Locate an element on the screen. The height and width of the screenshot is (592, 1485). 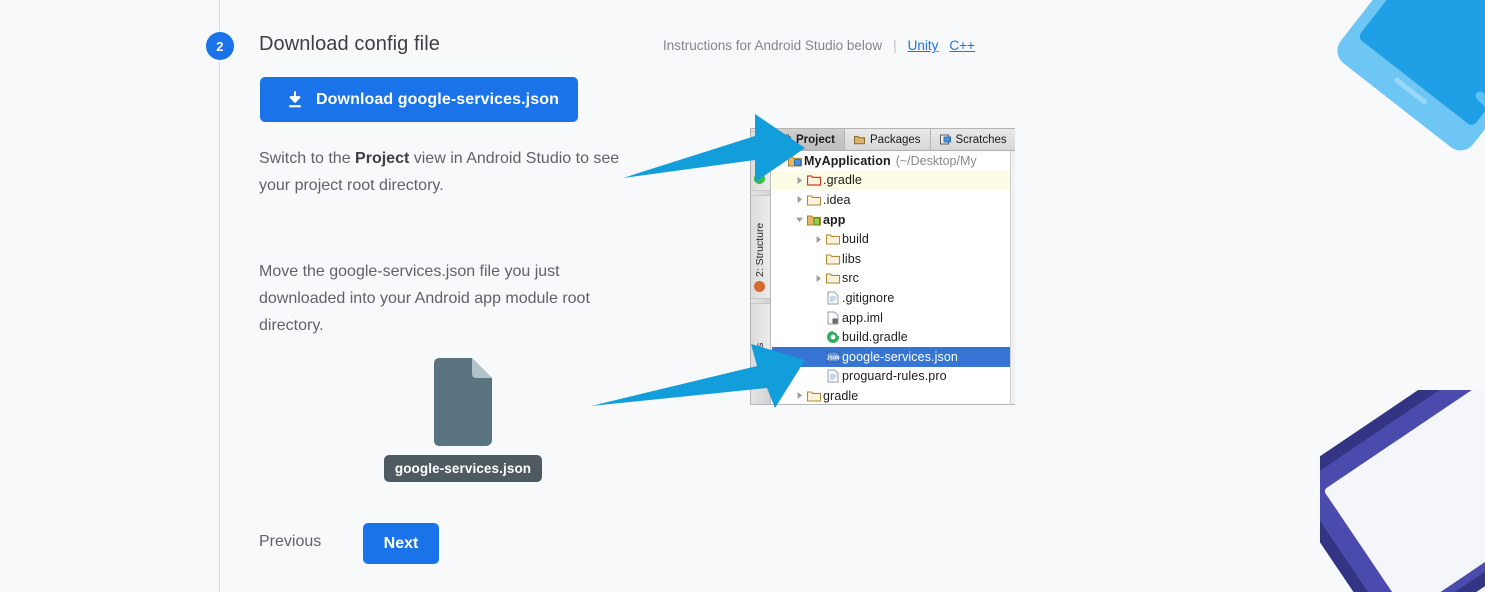
tree-item-label: proguard-rules.pro is located at coordinates (894, 376).